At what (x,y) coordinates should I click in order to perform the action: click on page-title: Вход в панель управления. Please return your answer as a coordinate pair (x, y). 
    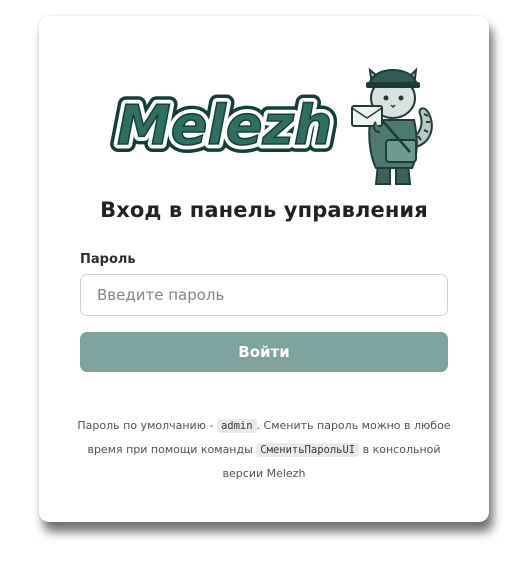
    Looking at the image, I should click on (264, 210).